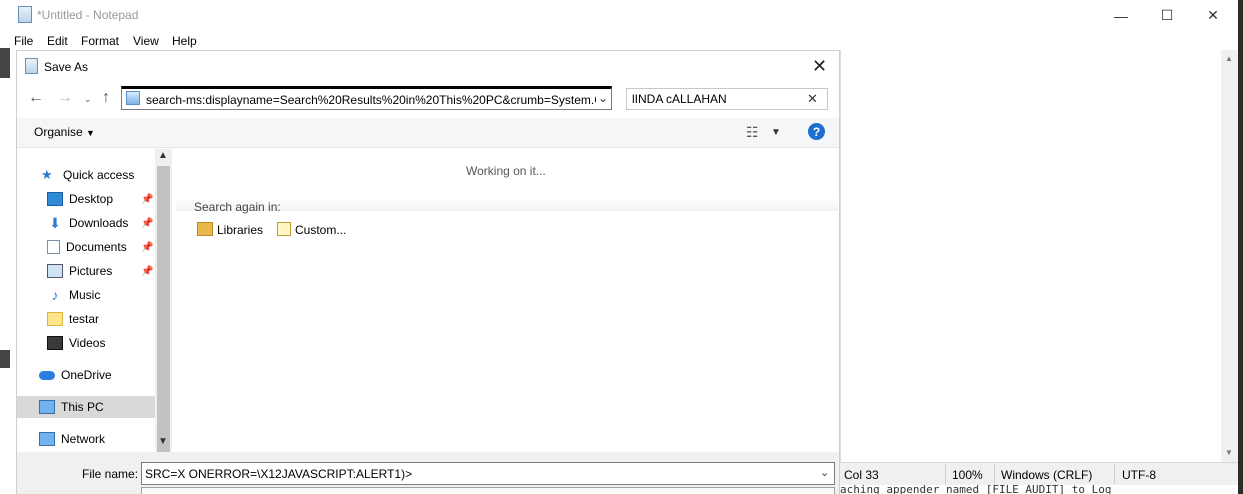 The height and width of the screenshot is (494, 1243). I want to click on nav-label: Music, so click(85, 295).